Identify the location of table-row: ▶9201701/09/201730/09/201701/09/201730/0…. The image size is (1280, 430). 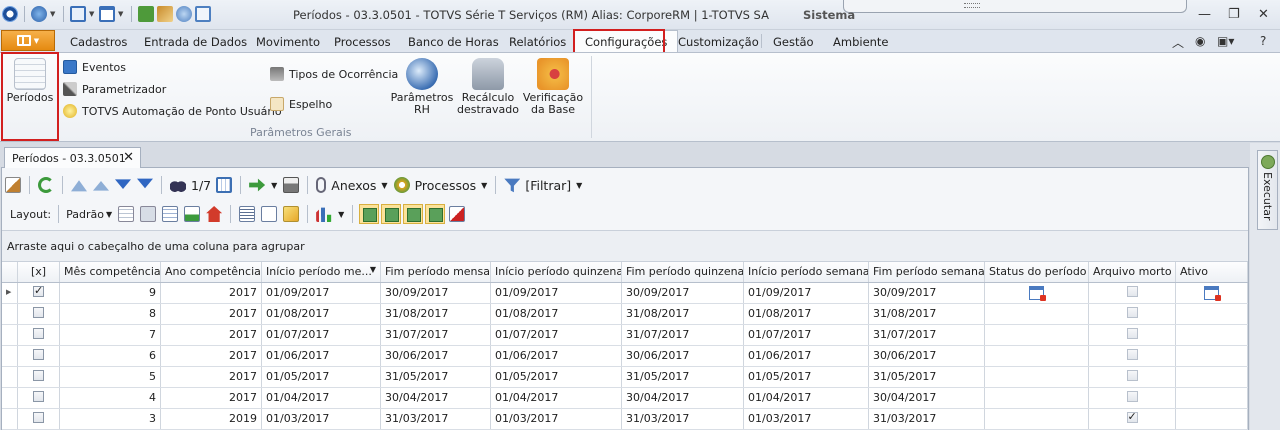
(625, 293).